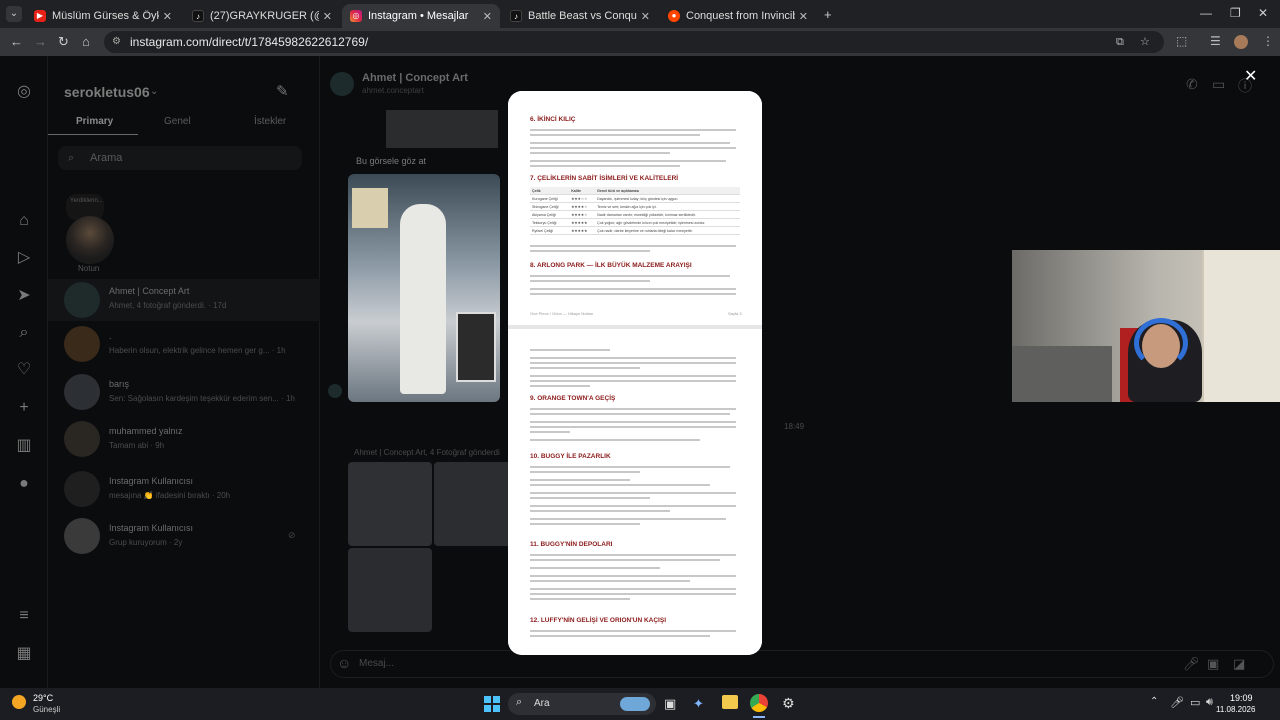 This screenshot has width=1280, height=720. Describe the element at coordinates (262, 16) in the screenshot. I see `browser-tab: ♪ (27)GRAYKRUGER (@graykr... ✕` at that location.